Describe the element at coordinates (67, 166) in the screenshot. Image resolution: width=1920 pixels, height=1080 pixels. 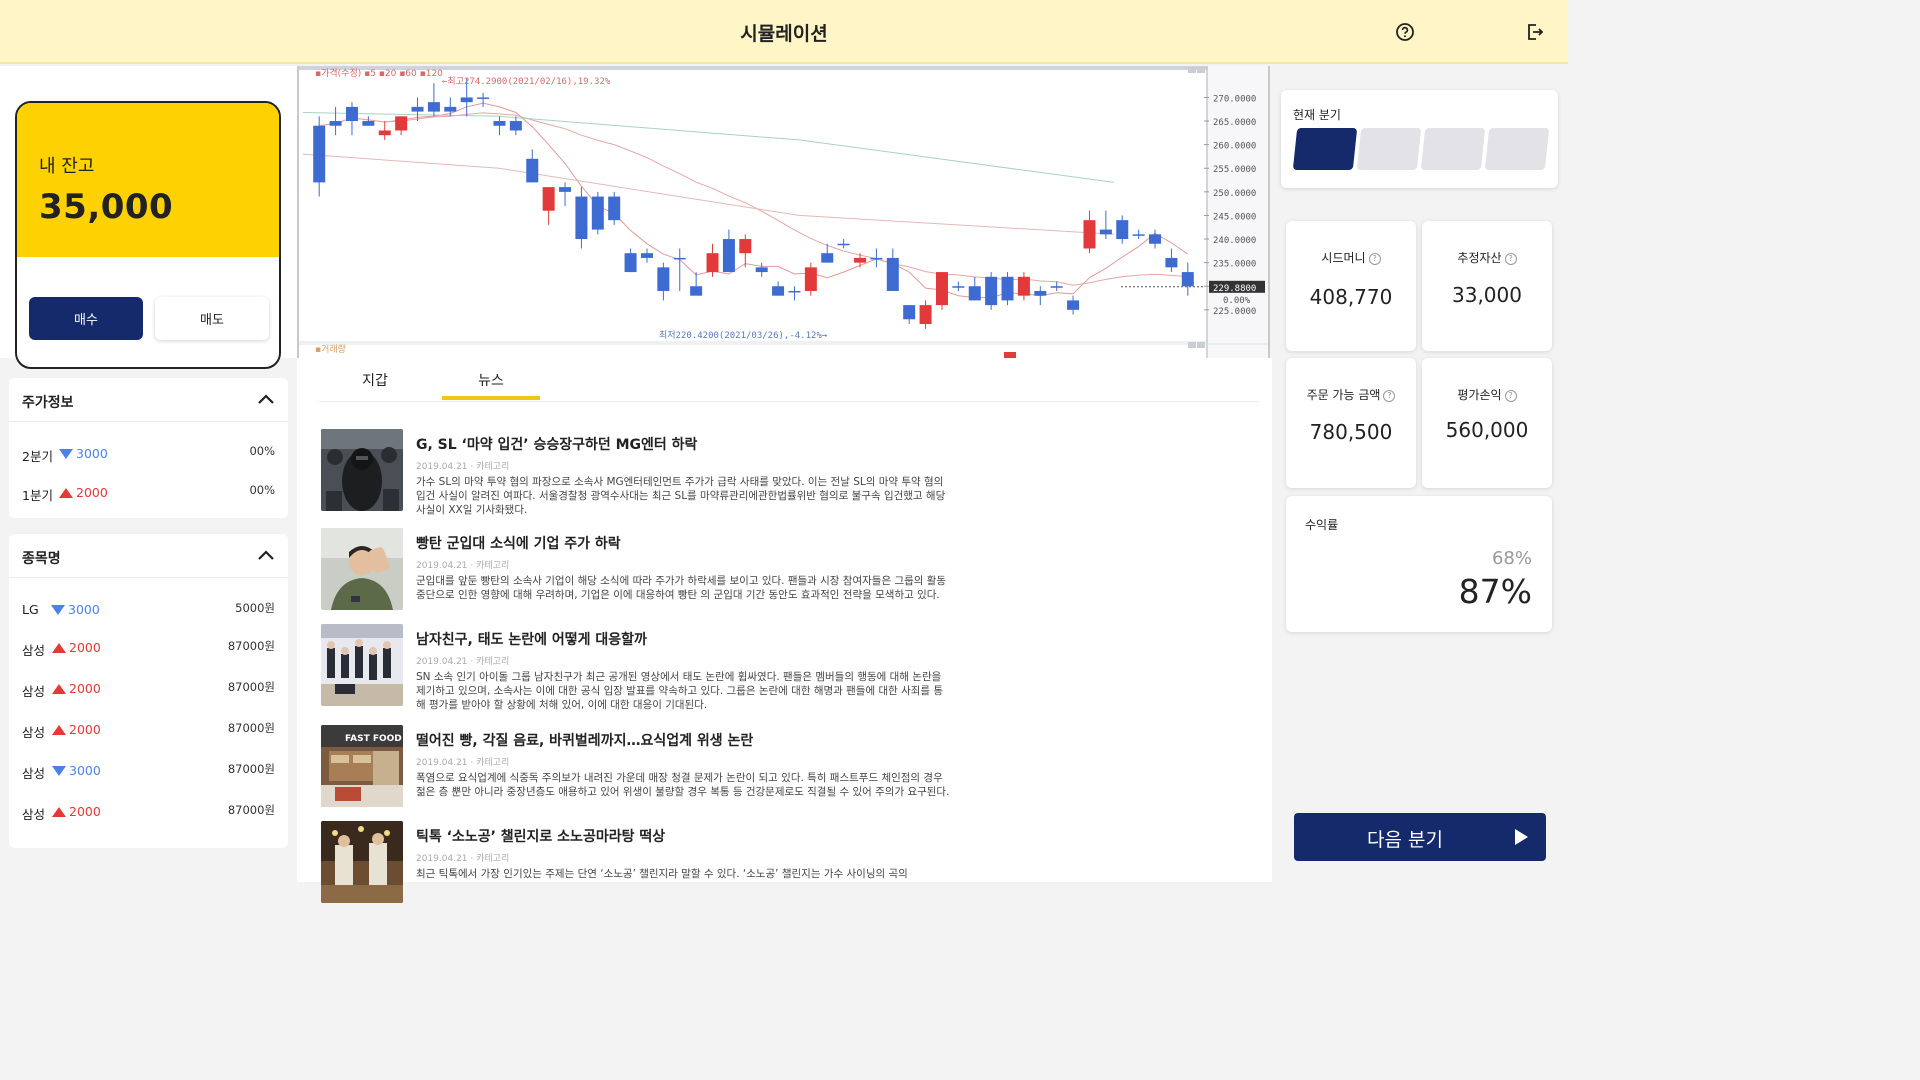
I see `balance-label: 내 잔고` at that location.